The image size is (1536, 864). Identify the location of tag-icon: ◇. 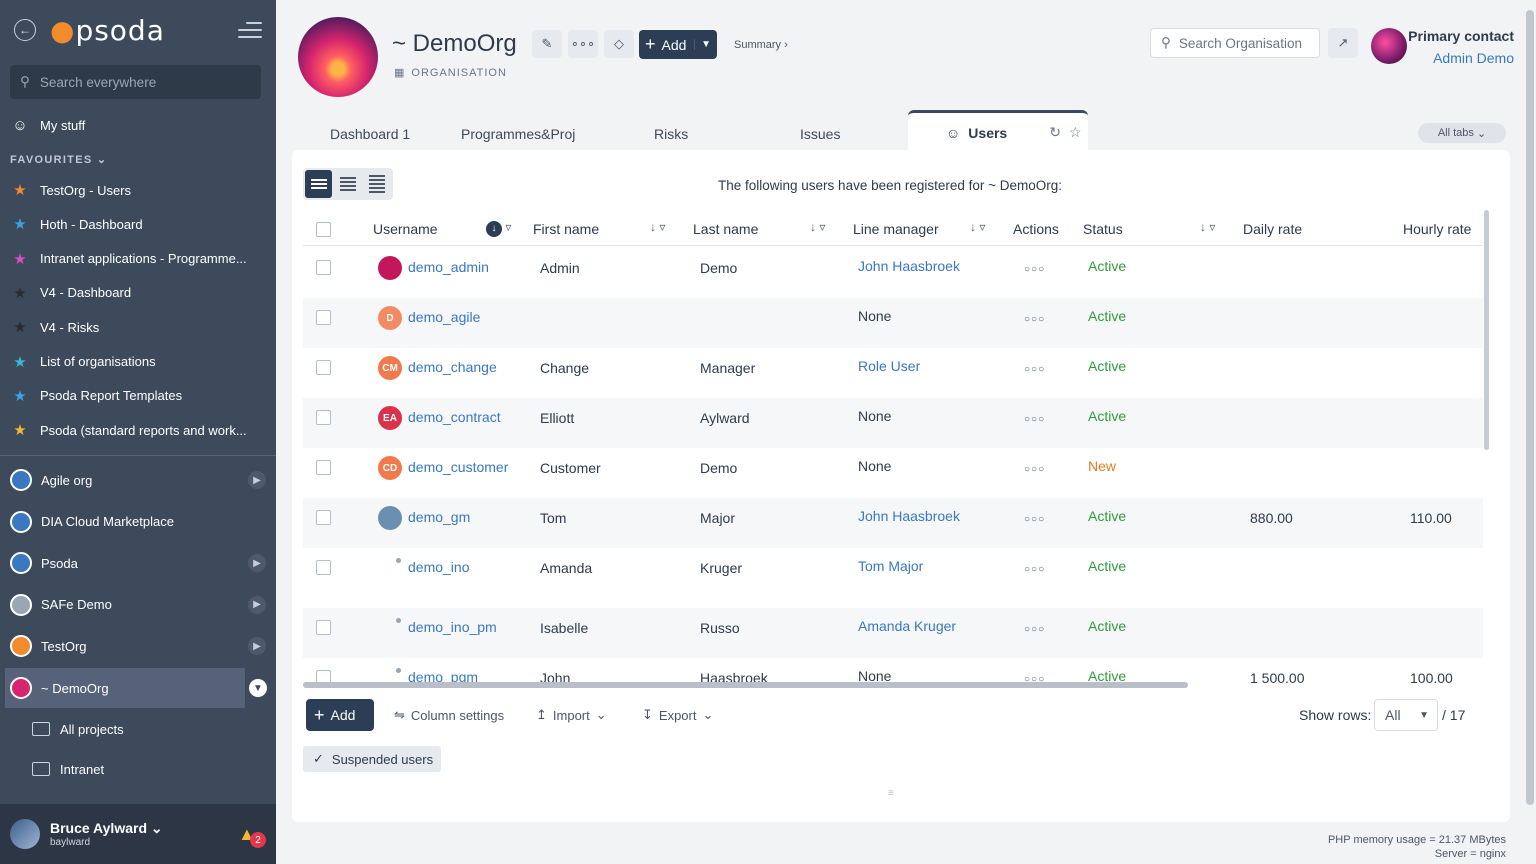
(619, 44).